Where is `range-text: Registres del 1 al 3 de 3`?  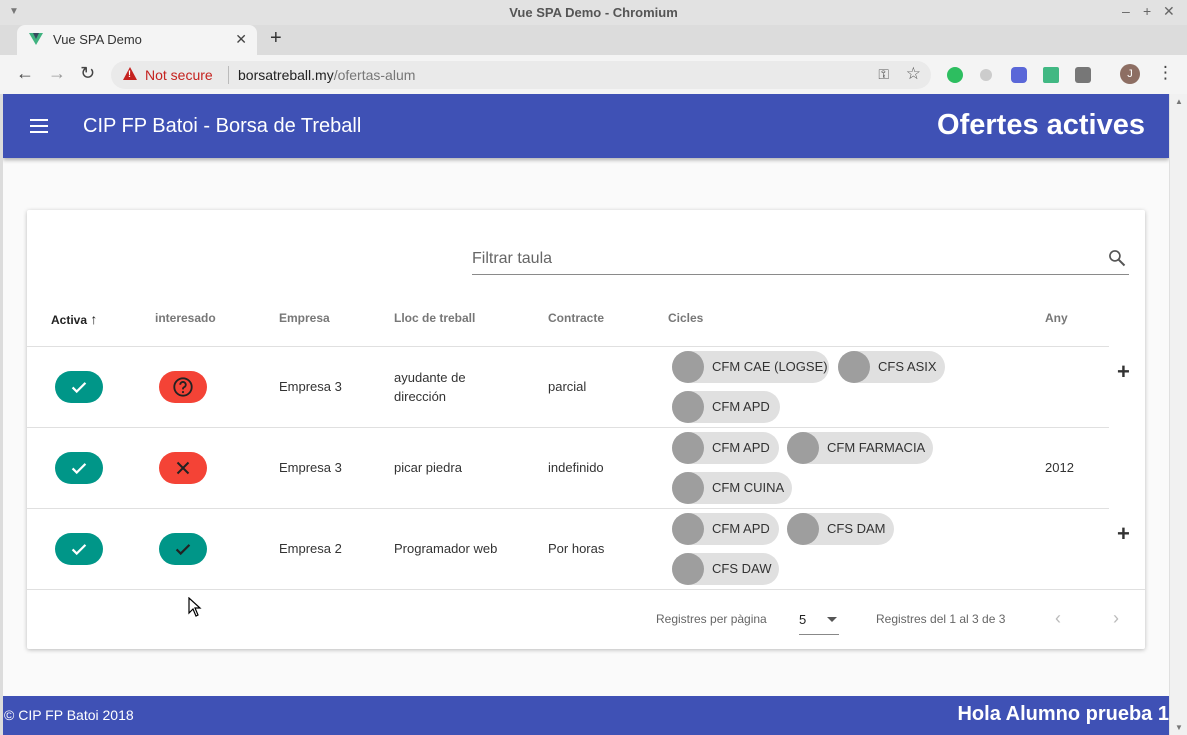 range-text: Registres del 1 al 3 de 3 is located at coordinates (941, 619).